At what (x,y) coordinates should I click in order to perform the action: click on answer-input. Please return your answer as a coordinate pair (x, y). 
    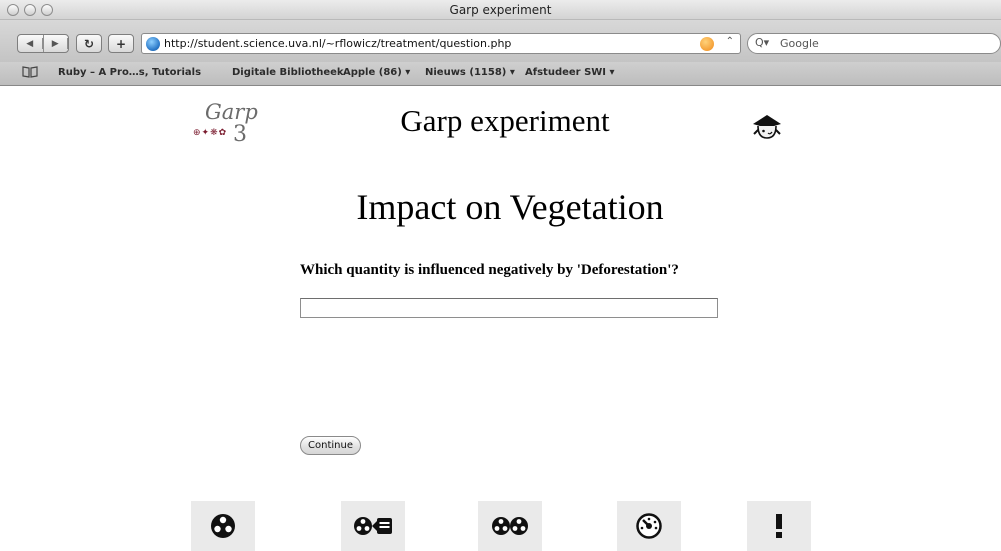
    Looking at the image, I should click on (509, 308).